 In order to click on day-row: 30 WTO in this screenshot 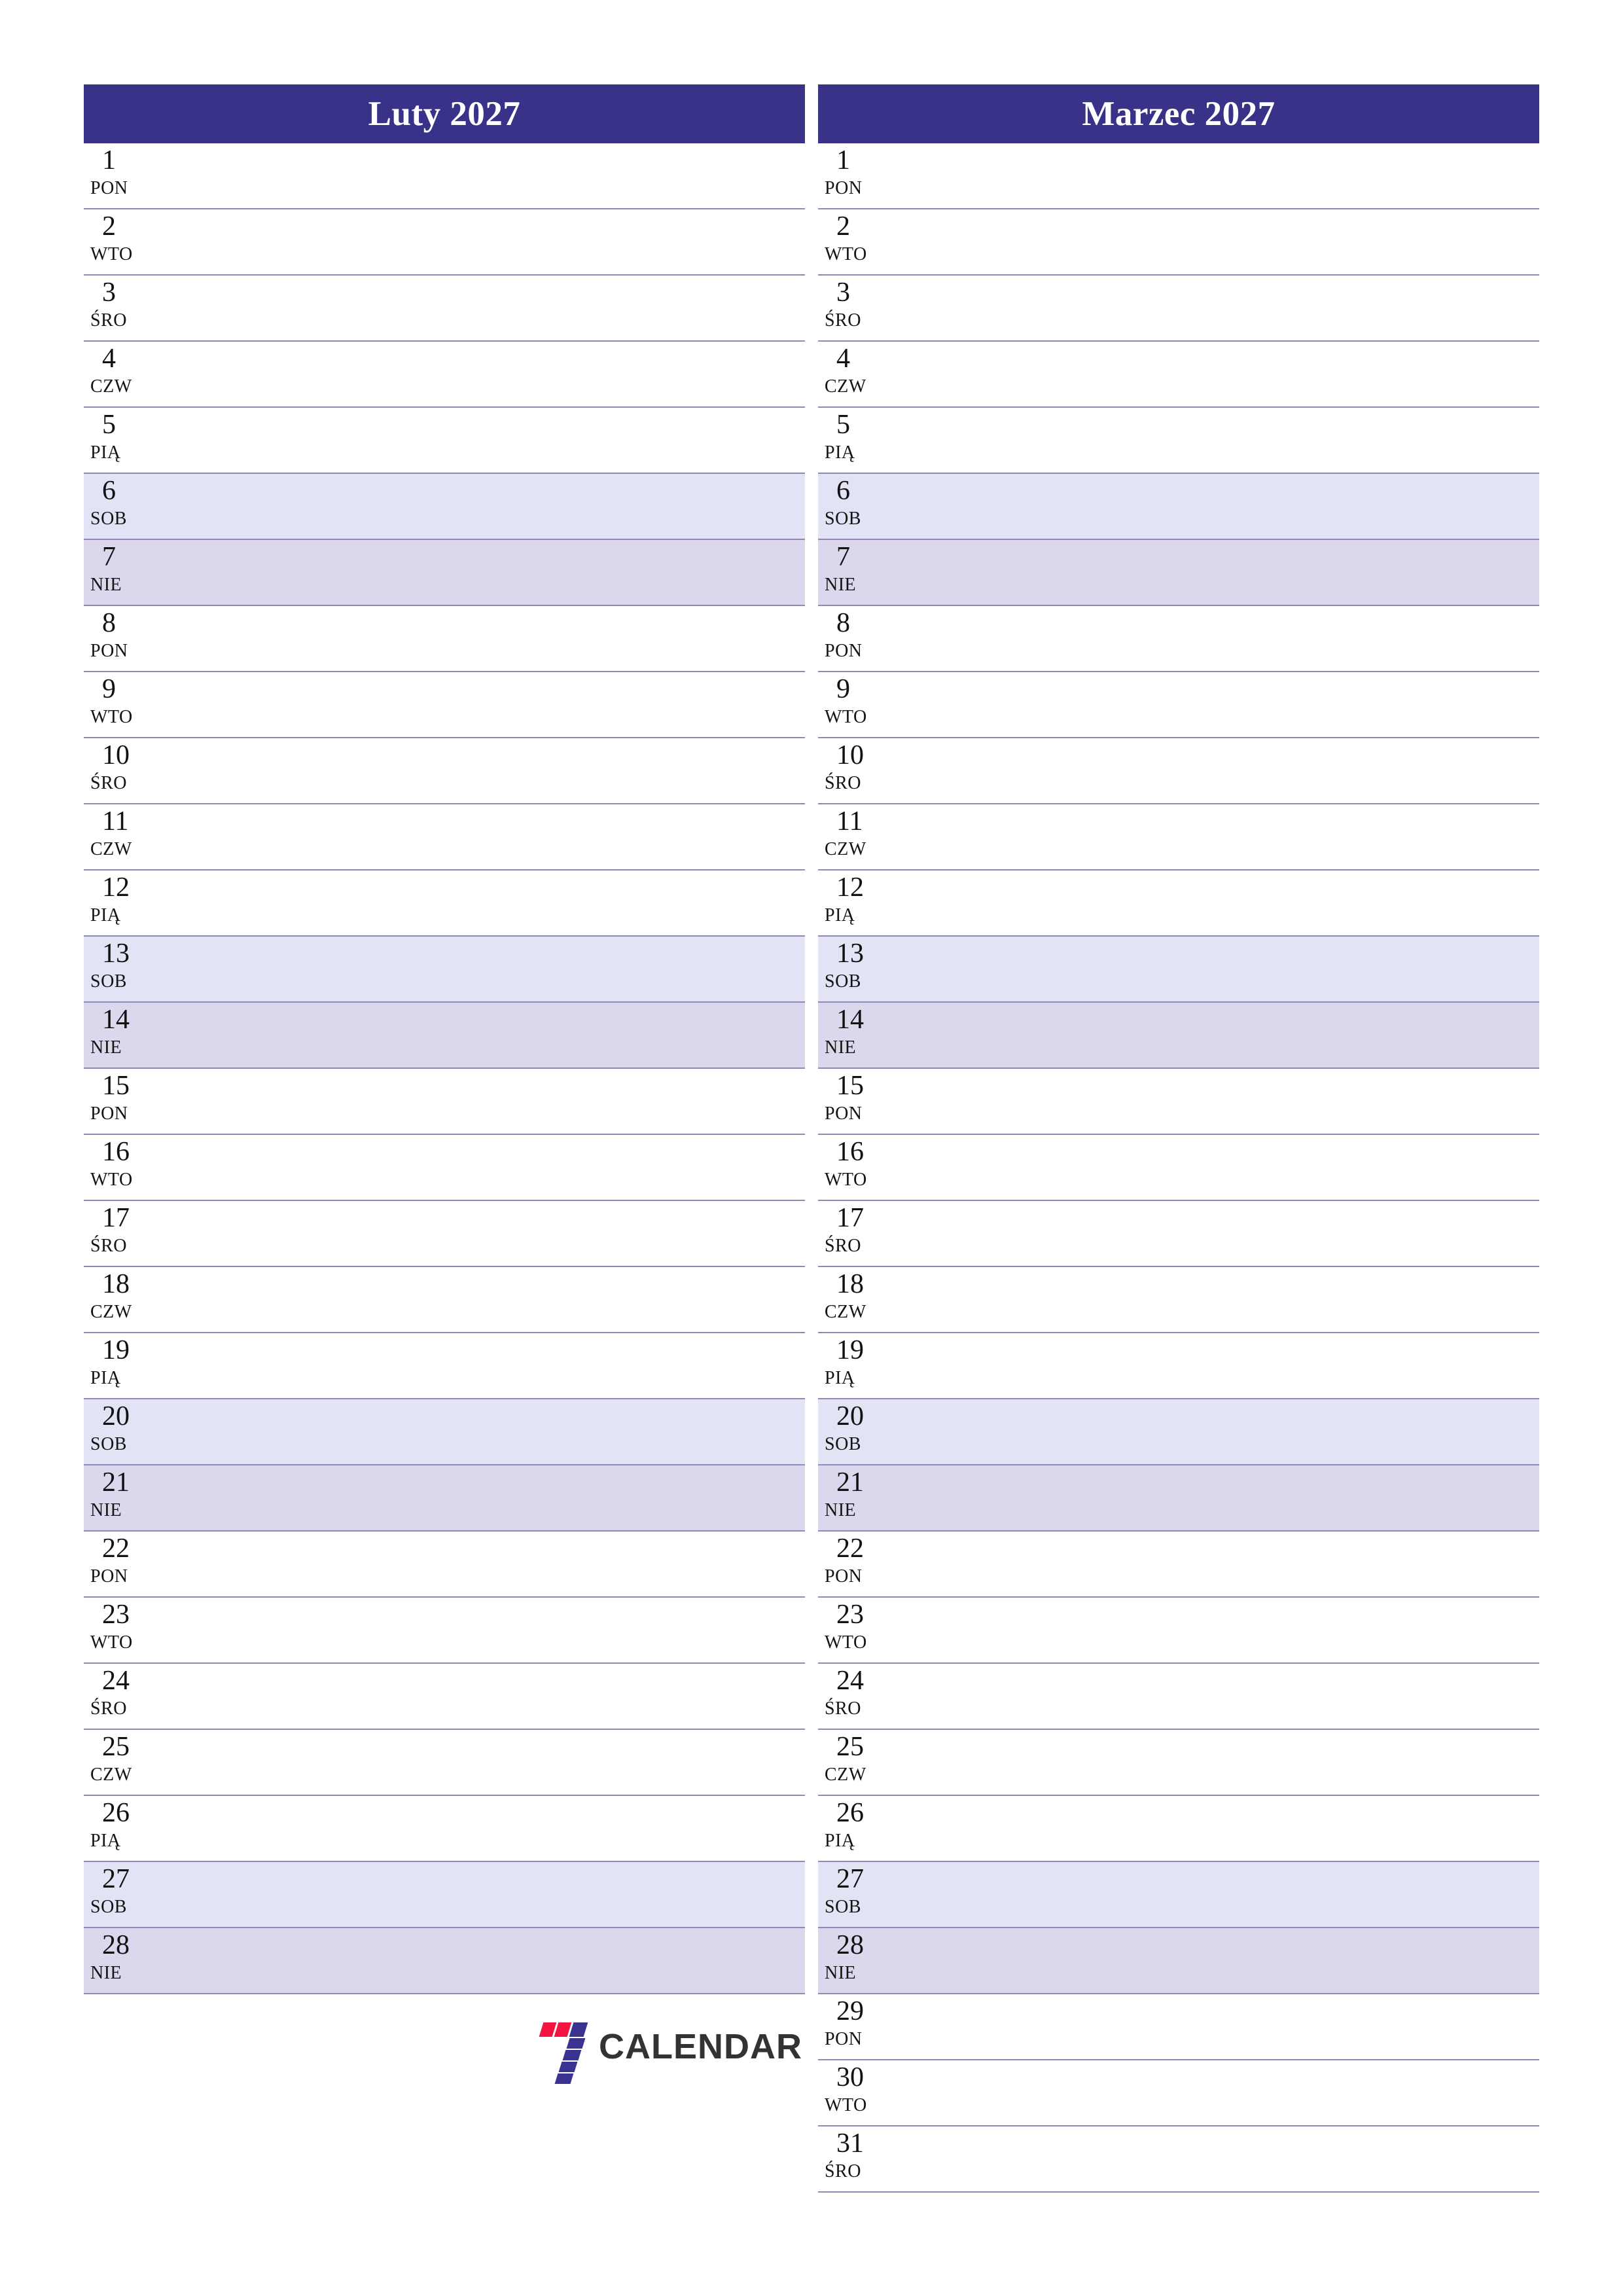, I will do `click(1178, 2093)`.